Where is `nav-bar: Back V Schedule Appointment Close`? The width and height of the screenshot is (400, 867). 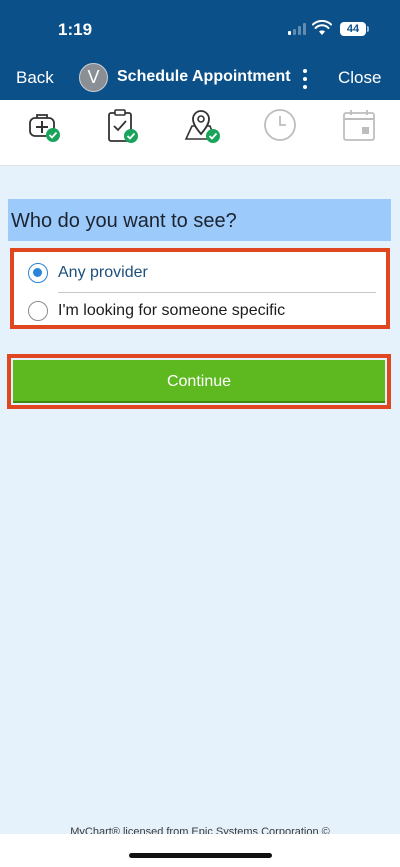
nav-bar: Back V Schedule Appointment Close is located at coordinates (200, 78).